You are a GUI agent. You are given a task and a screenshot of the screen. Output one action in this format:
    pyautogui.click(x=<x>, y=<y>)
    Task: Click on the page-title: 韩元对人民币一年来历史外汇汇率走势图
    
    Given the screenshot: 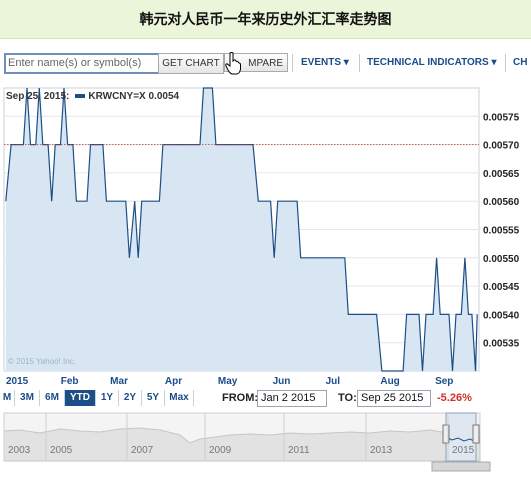 What is the action you would take?
    pyautogui.click(x=265, y=20)
    